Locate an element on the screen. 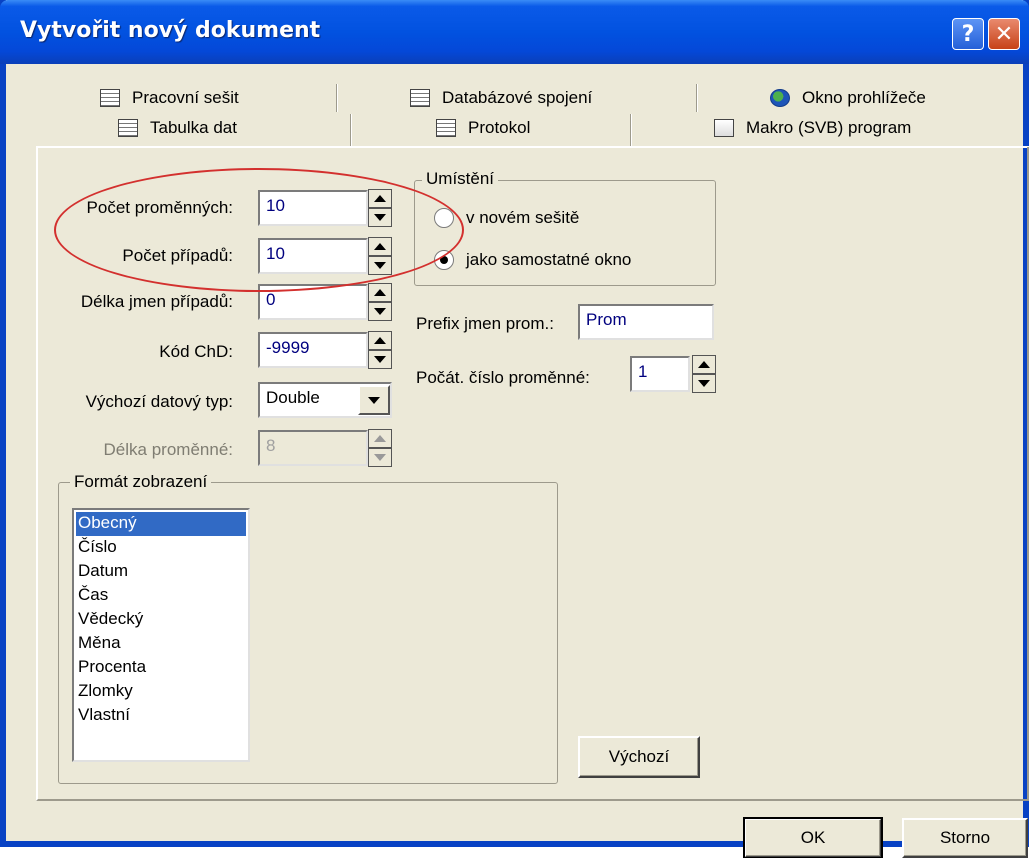 The width and height of the screenshot is (1029, 858). list-item: Vědecký is located at coordinates (161, 620).